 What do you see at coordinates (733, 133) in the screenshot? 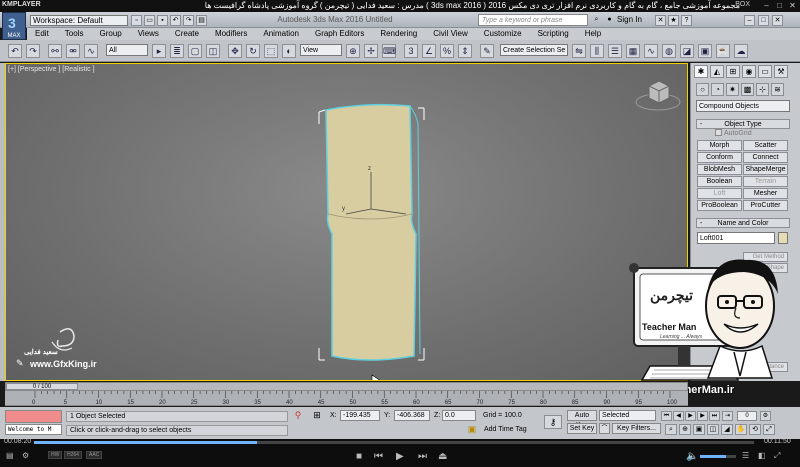
I see `autogrid-checkbox: AutoGrid` at bounding box center [733, 133].